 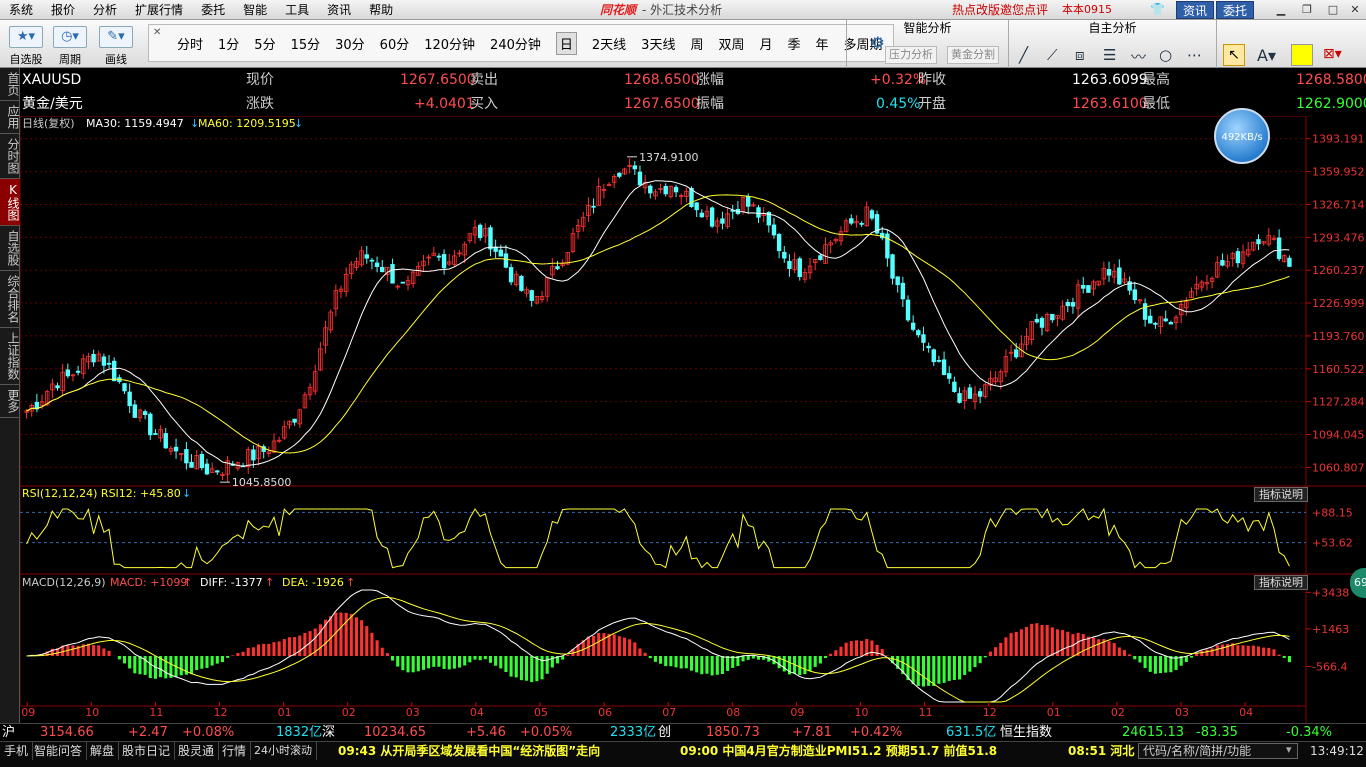 What do you see at coordinates (381, 10) in the screenshot?
I see `menu-help: 帮助` at bounding box center [381, 10].